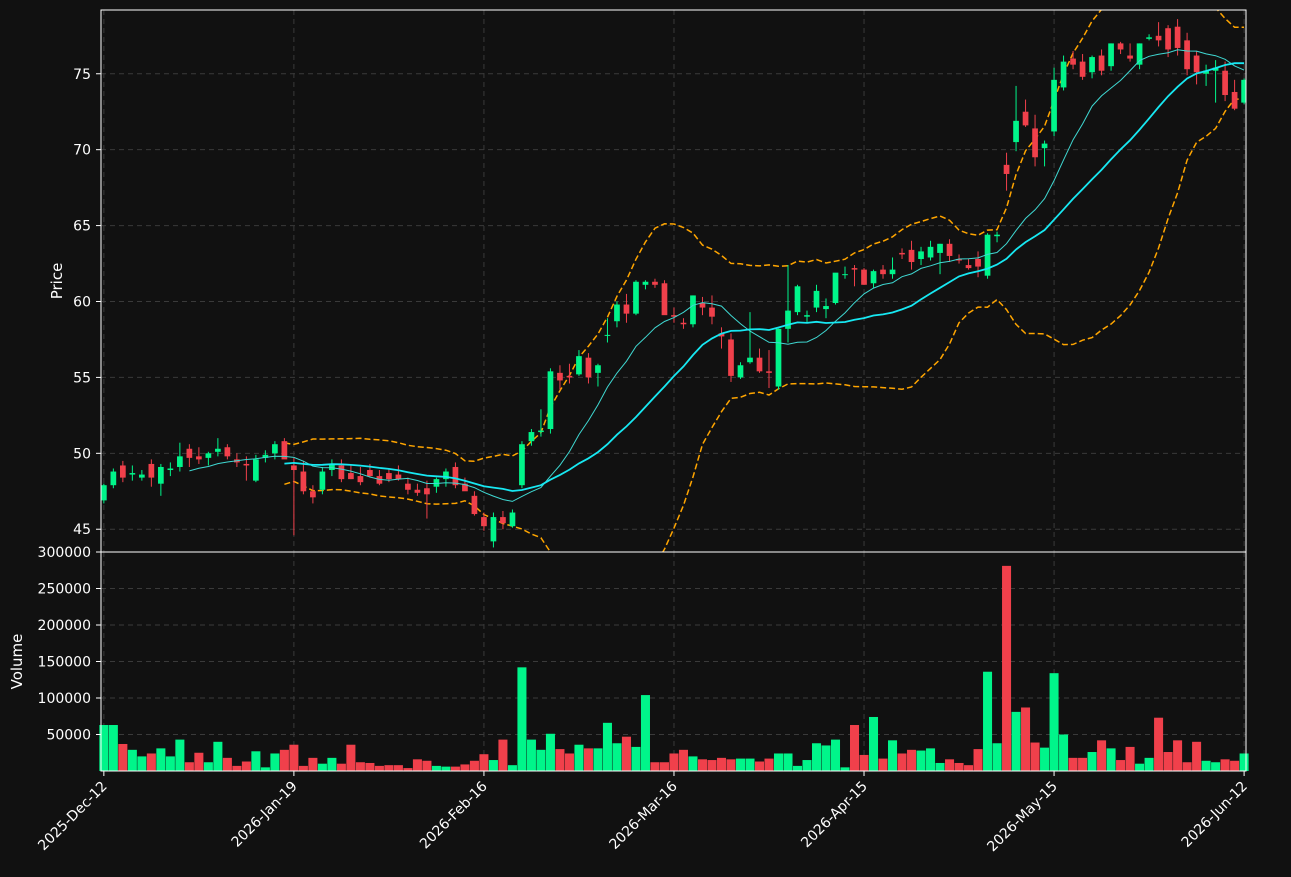 The image size is (1291, 877). Describe the element at coordinates (57, 281) in the screenshot. I see `price-axis-title: Price` at that location.